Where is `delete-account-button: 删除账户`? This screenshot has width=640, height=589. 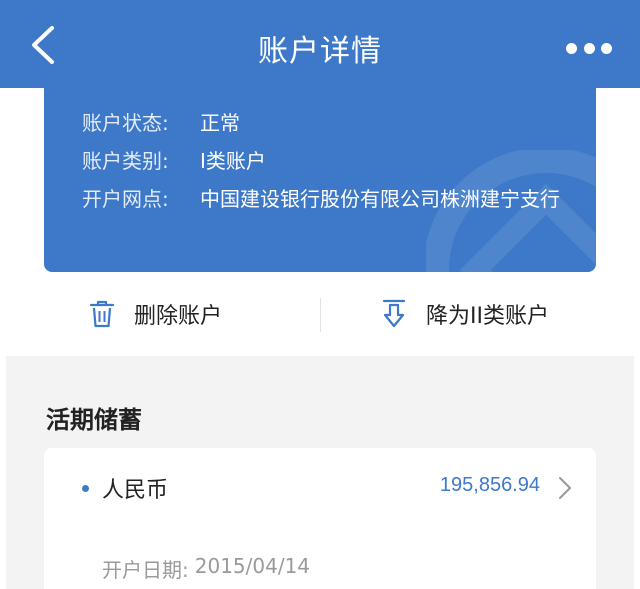 delete-account-button: 删除账户 is located at coordinates (155, 314).